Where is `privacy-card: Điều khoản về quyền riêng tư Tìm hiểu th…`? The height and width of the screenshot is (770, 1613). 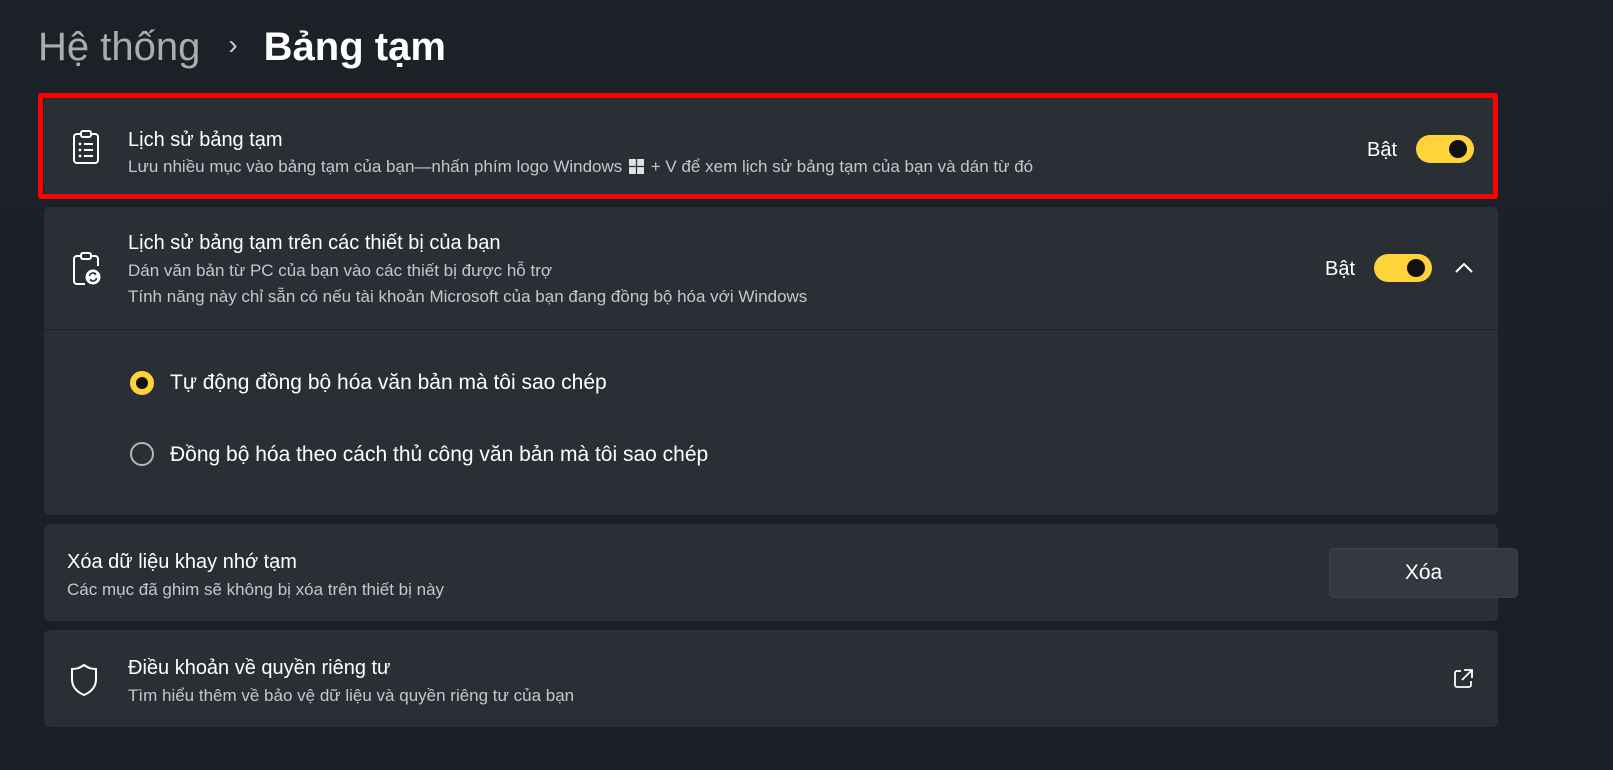
privacy-card: Điều khoản về quyền riêng tư Tìm hiểu th… is located at coordinates (771, 678).